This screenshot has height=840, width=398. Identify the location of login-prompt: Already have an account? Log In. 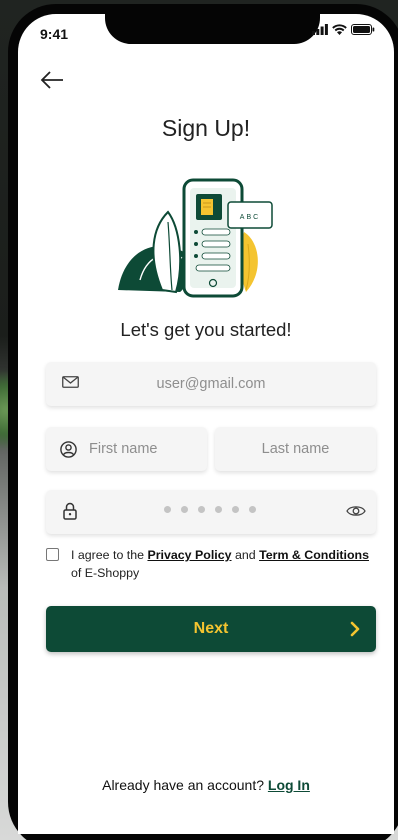
(206, 785).